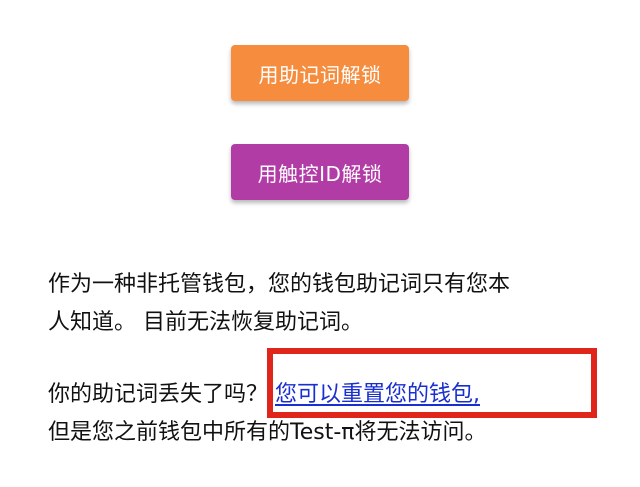 The image size is (640, 487). What do you see at coordinates (328, 304) in the screenshot?
I see `non-custodial-info-text: 作为一种非托管钱包，您的钱包助记词只有您本 人知道。 目前无法恢复助记词。` at bounding box center [328, 304].